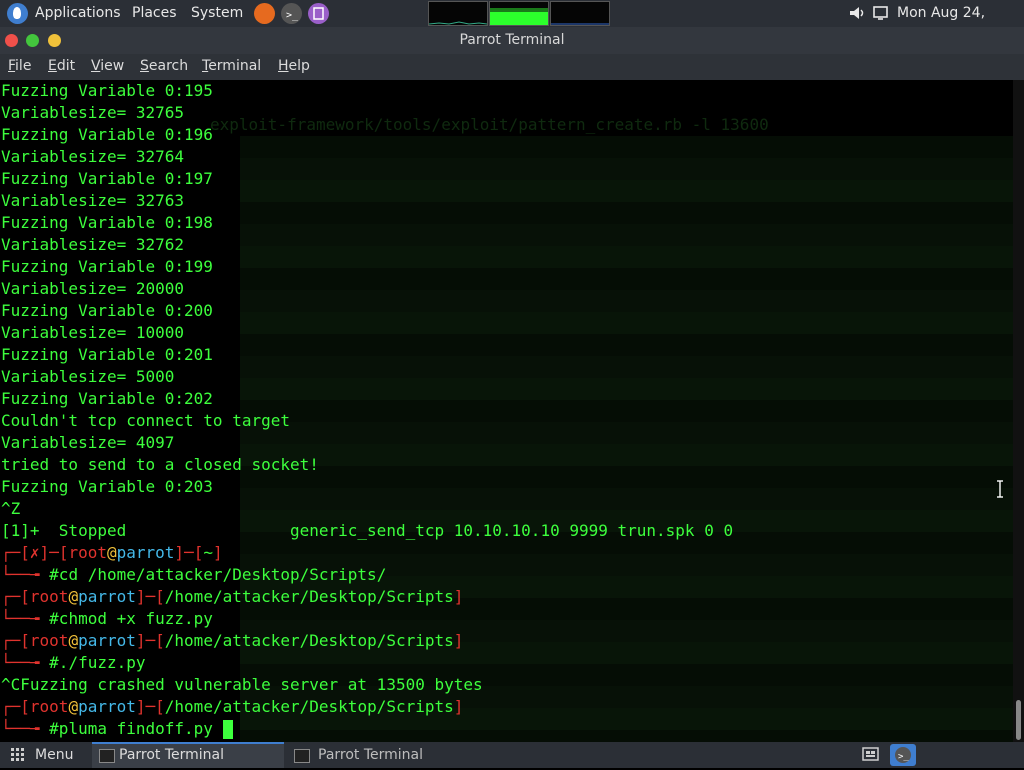 This screenshot has width=1024, height=770. Describe the element at coordinates (19, 66) in the screenshot. I see `menu-file: File` at that location.